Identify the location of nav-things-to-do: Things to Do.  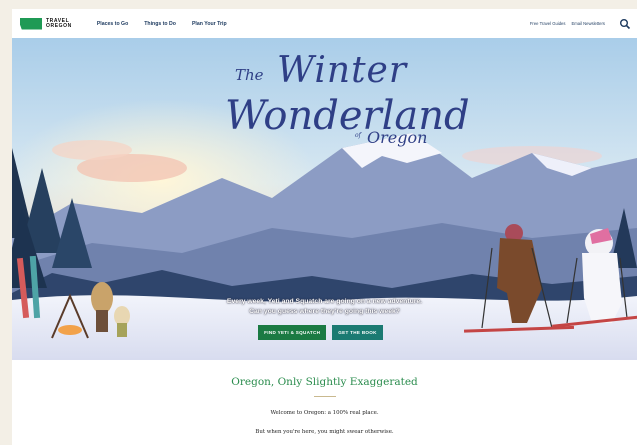
(160, 24).